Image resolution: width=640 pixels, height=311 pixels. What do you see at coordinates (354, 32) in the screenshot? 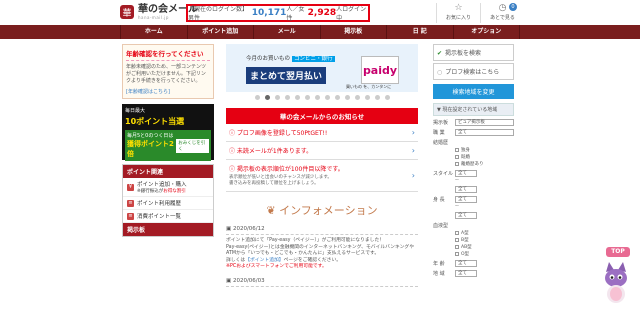
I see `nav-board: 掲示板` at bounding box center [354, 32].